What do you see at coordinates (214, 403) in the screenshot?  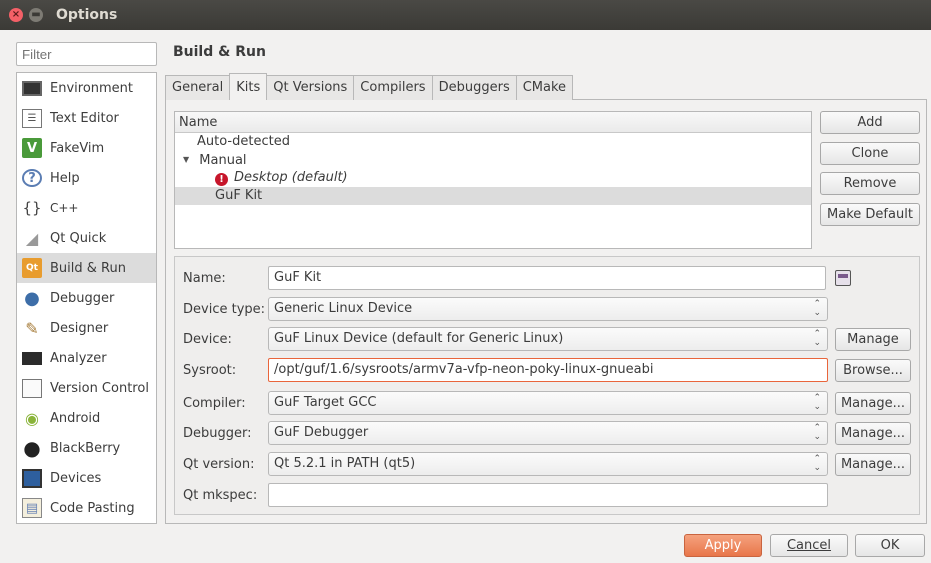 I see `compiler-label: Compiler:` at bounding box center [214, 403].